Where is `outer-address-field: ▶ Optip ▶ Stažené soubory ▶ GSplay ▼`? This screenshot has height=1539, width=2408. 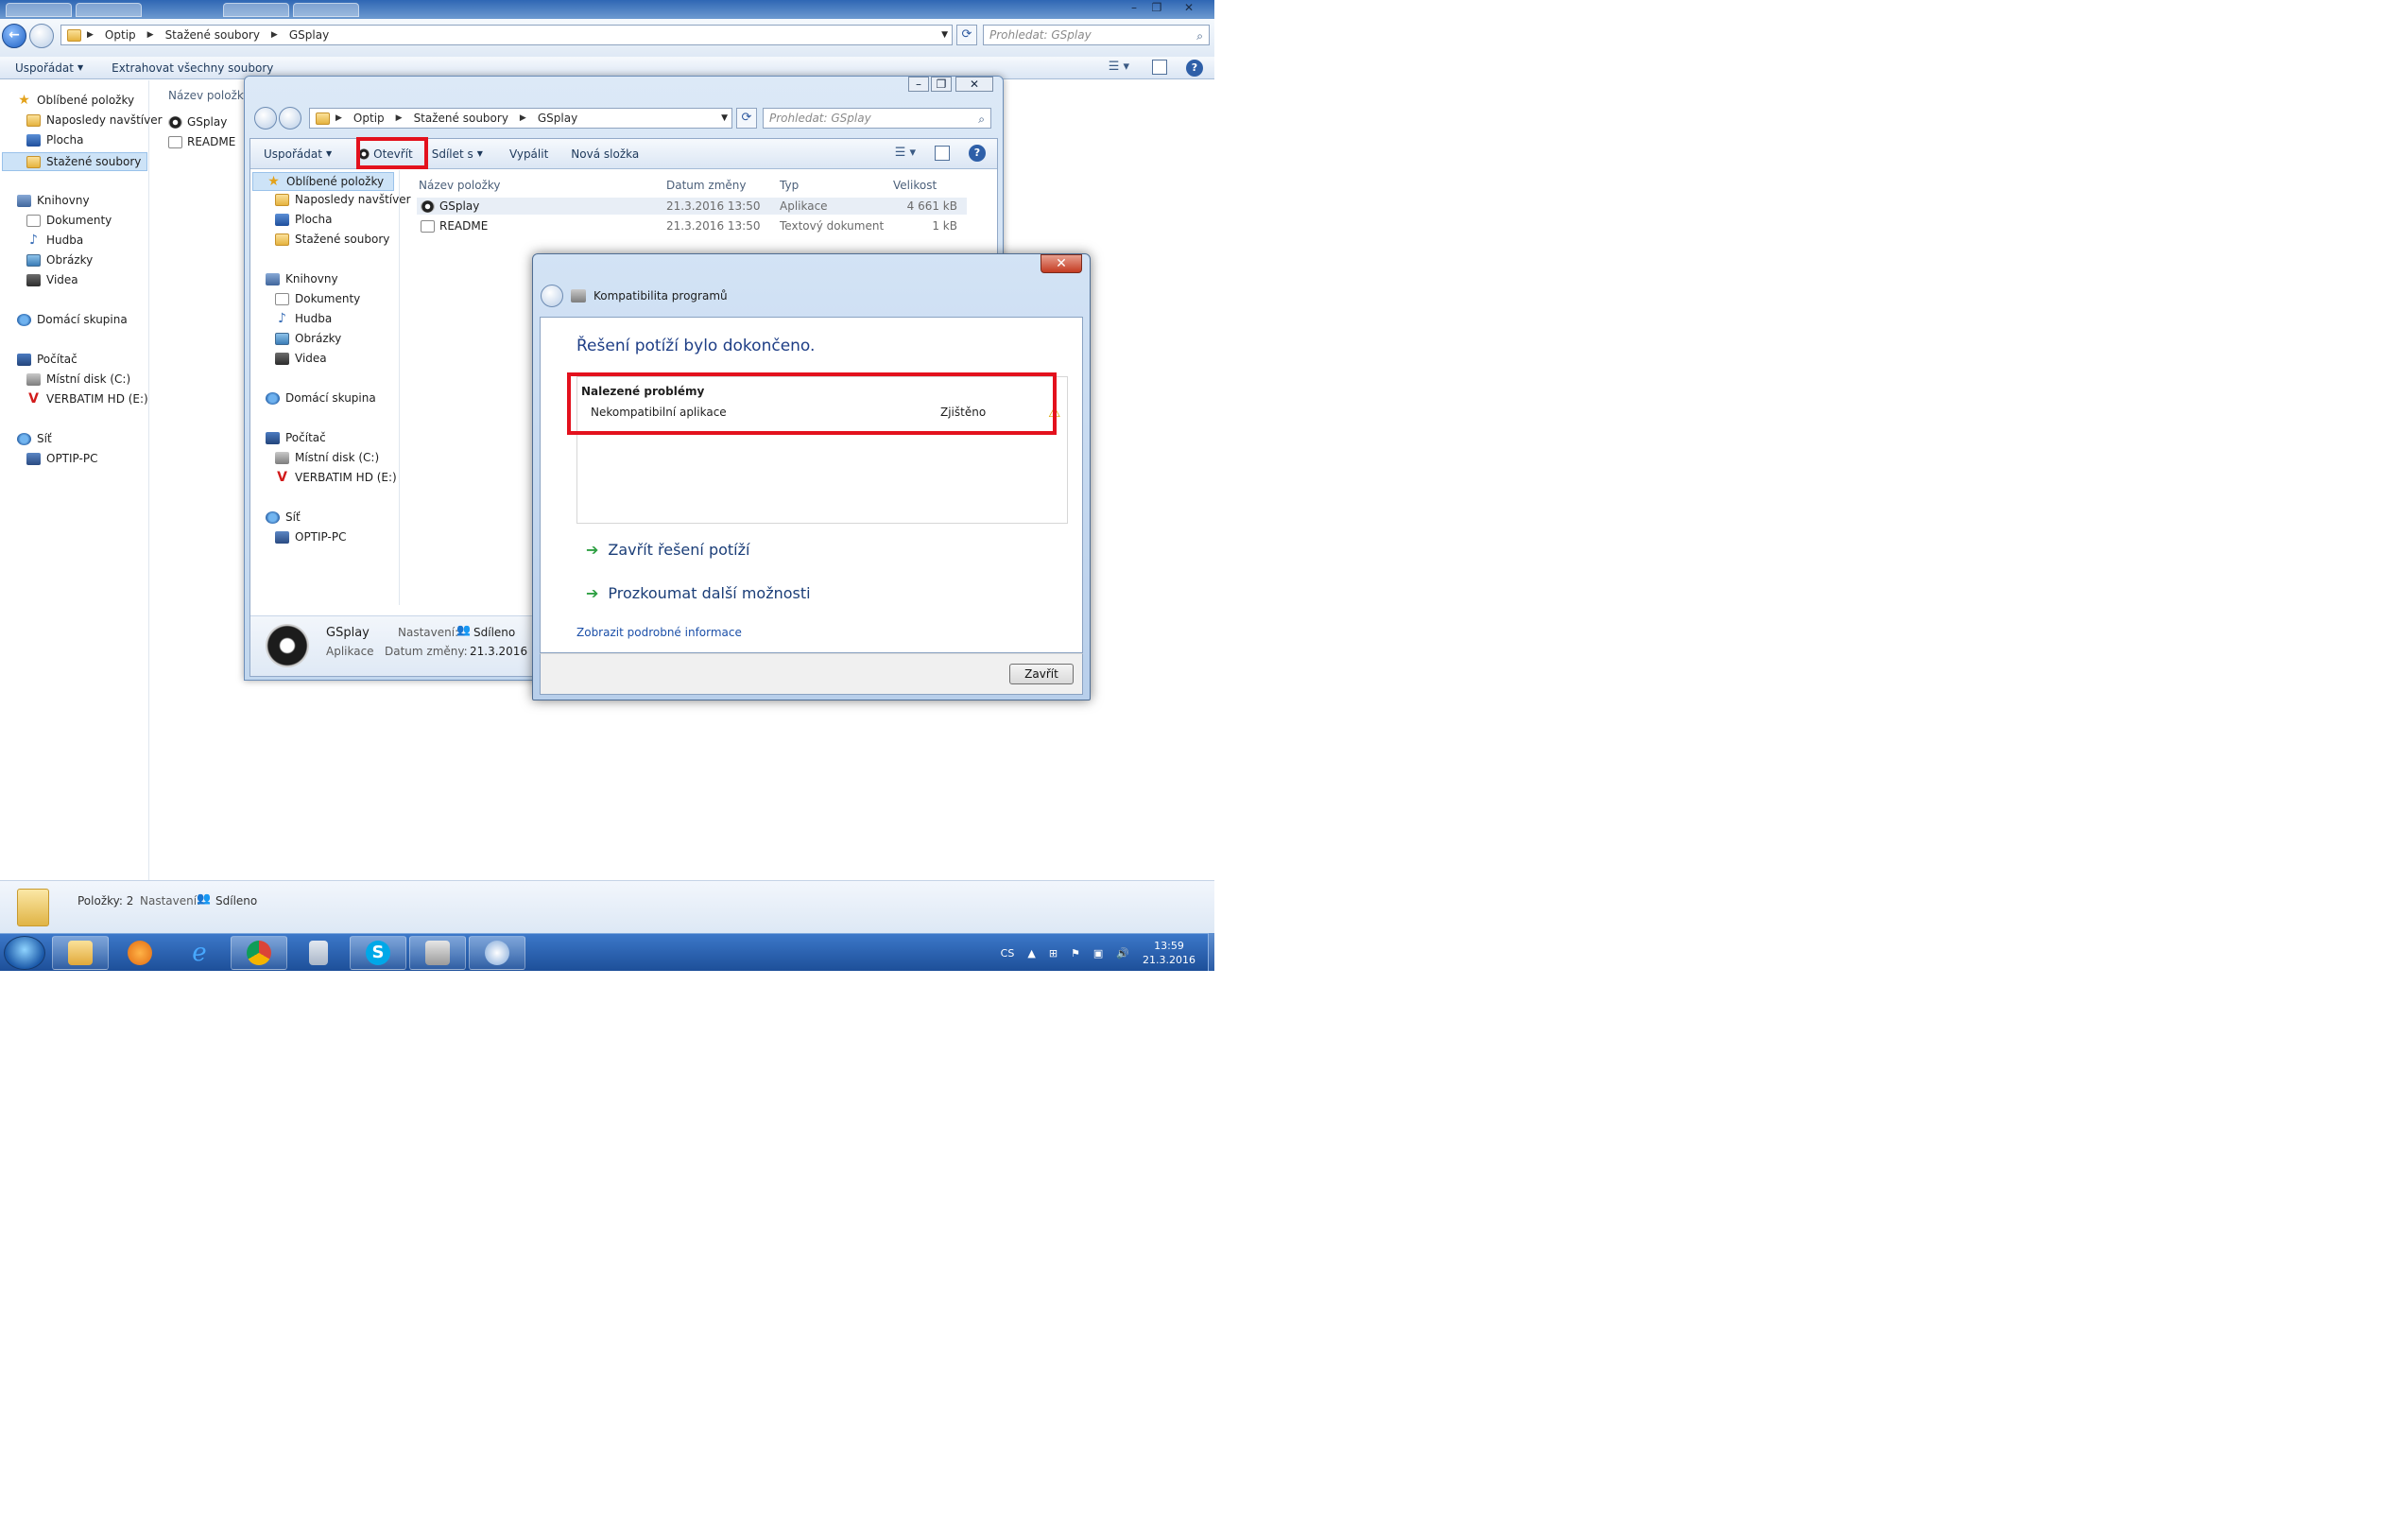 outer-address-field: ▶ Optip ▶ Stažené soubory ▶ GSplay ▼ is located at coordinates (507, 35).